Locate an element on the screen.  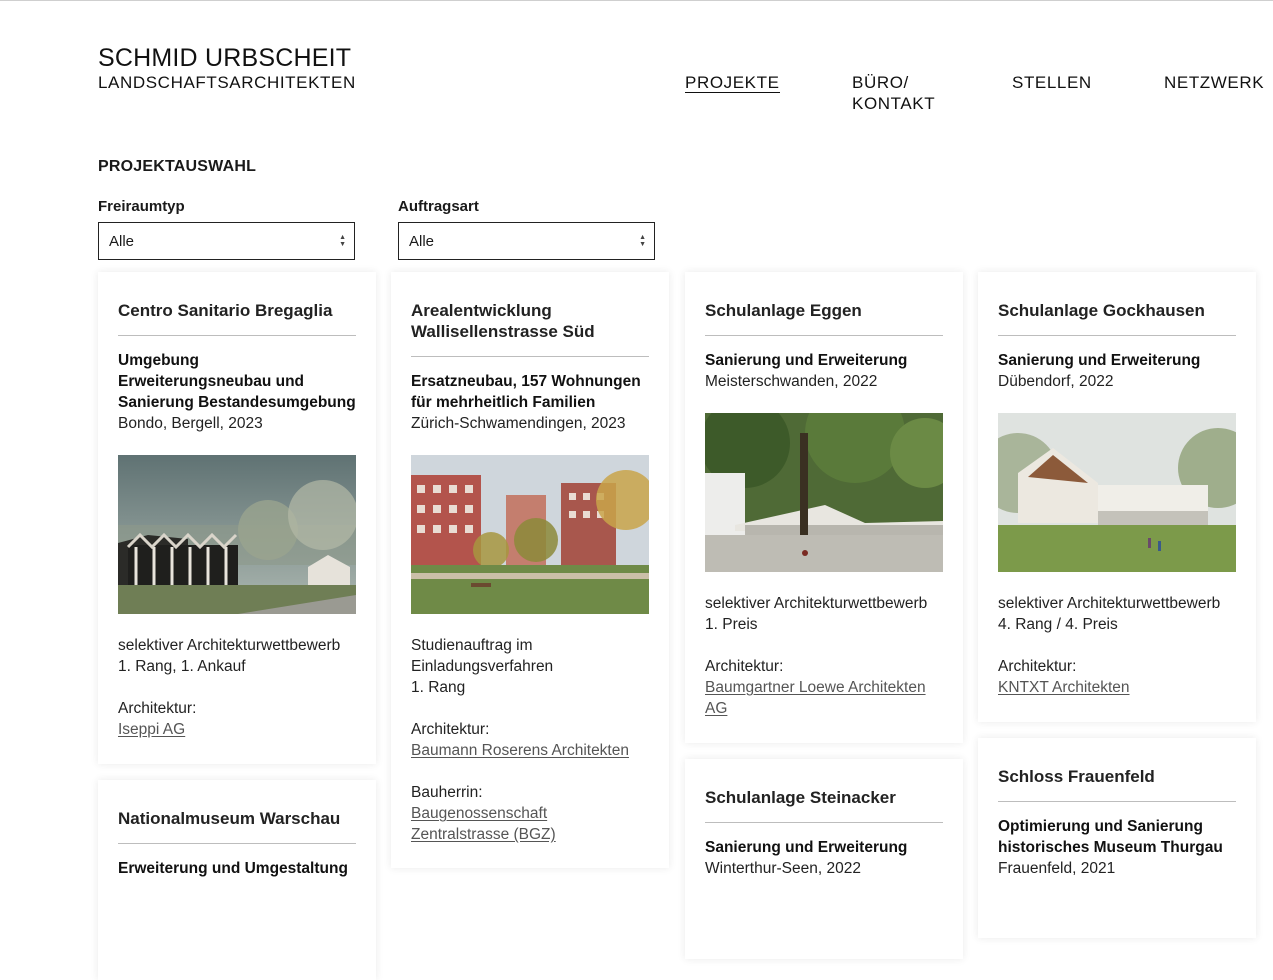
filter-auftragsart-label: Auftragsart is located at coordinates (438, 206).